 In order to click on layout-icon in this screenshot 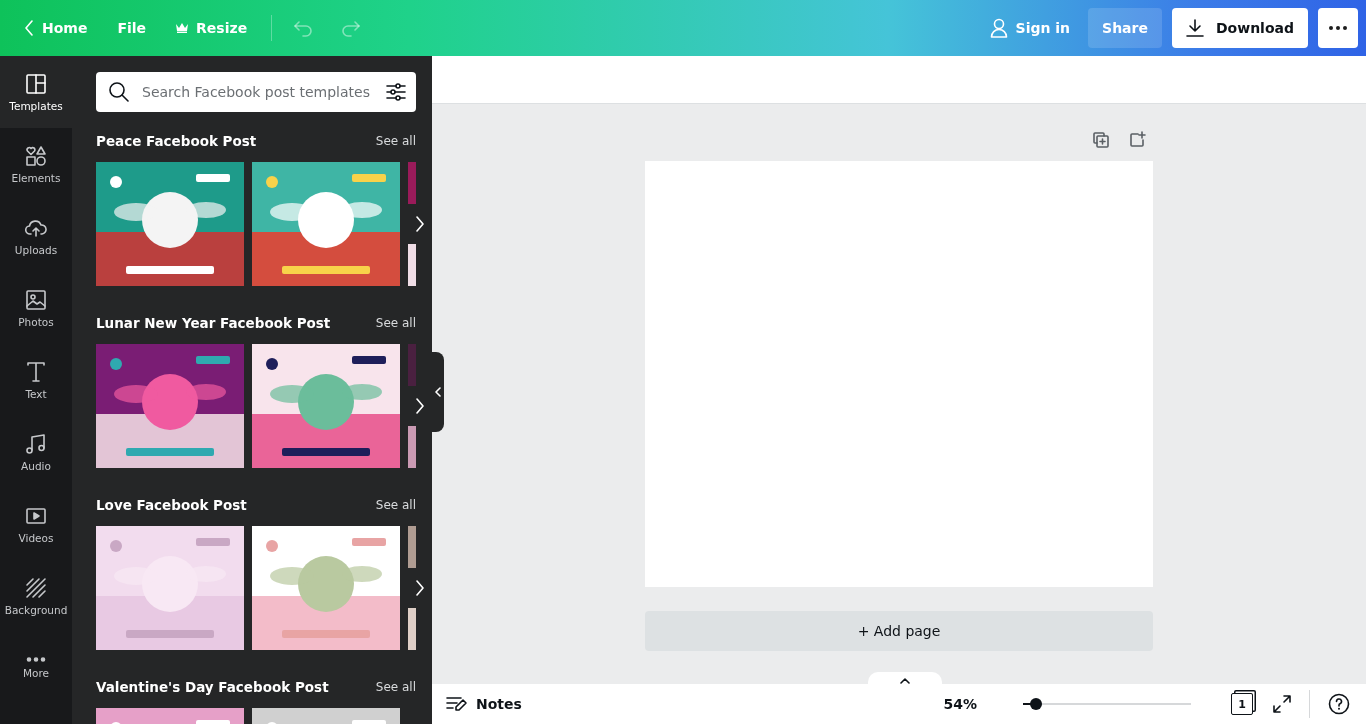, I will do `click(36, 83)`.